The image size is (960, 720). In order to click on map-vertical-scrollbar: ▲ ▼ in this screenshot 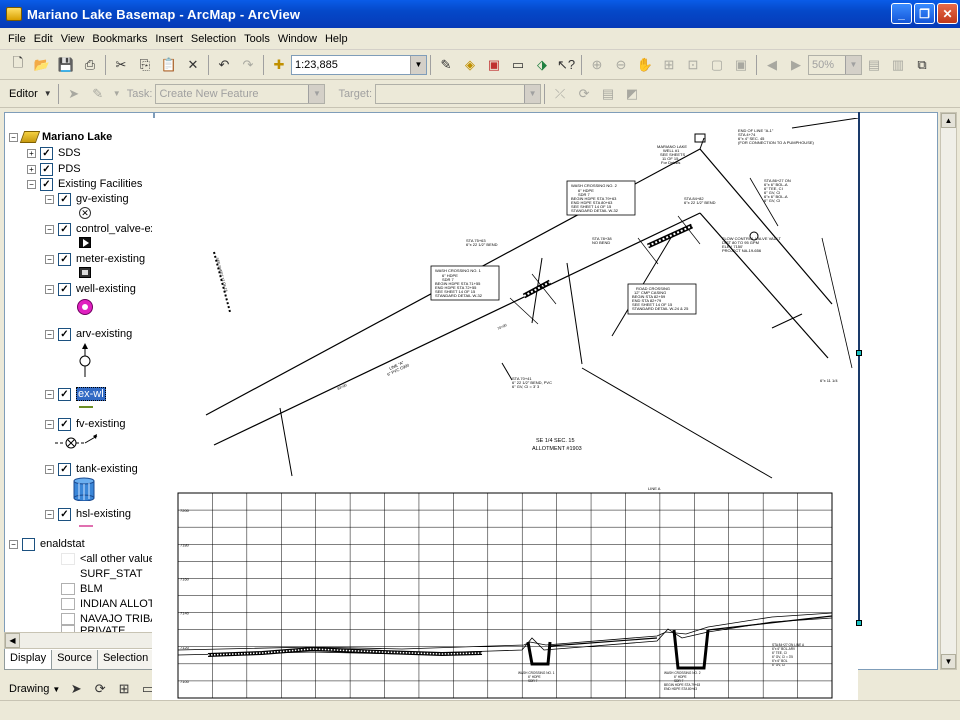, I will do `click(948, 391)`.